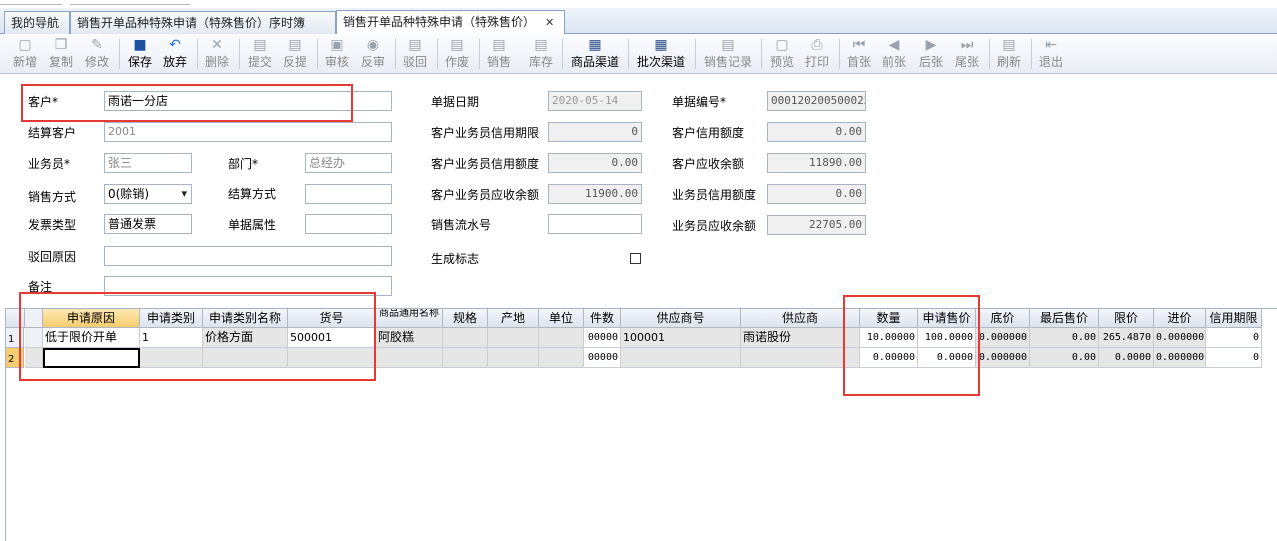  What do you see at coordinates (332, 318) in the screenshot?
I see `col-header-item-no: 货号` at bounding box center [332, 318].